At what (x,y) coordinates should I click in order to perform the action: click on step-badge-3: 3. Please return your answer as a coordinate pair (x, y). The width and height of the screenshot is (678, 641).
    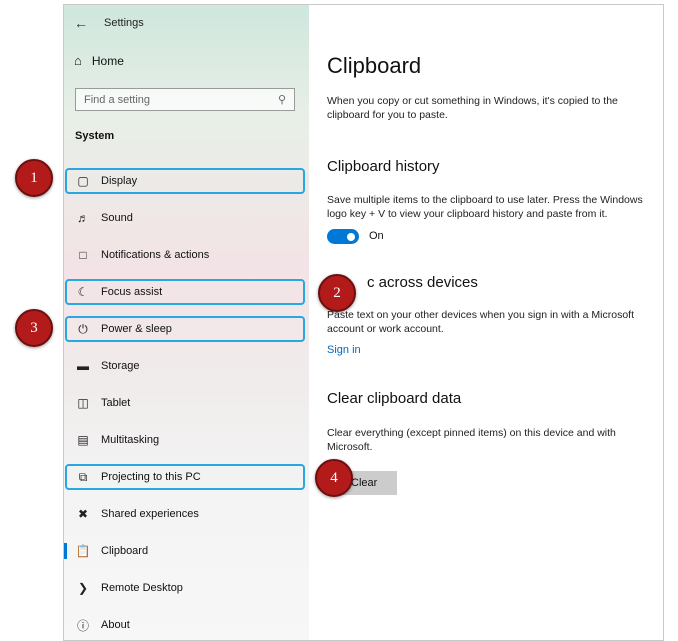
    Looking at the image, I should click on (34, 328).